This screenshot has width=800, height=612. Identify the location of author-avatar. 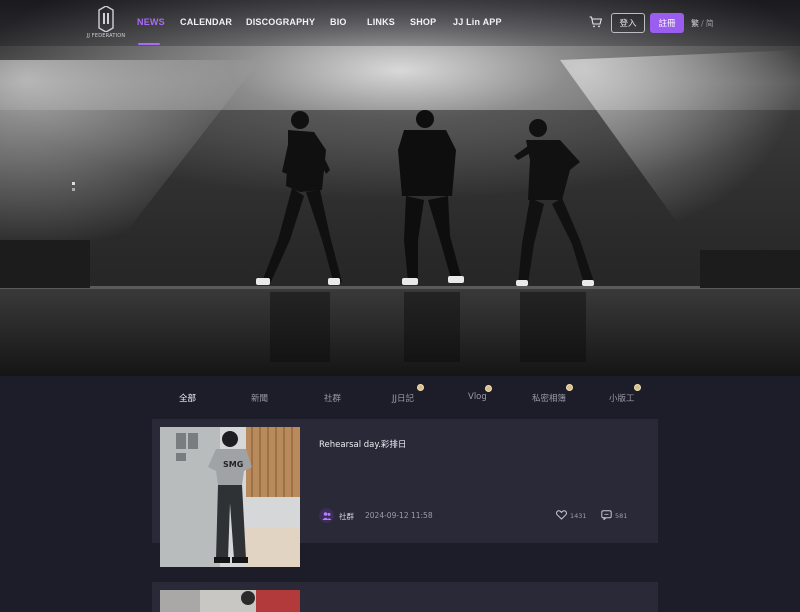
(326, 515).